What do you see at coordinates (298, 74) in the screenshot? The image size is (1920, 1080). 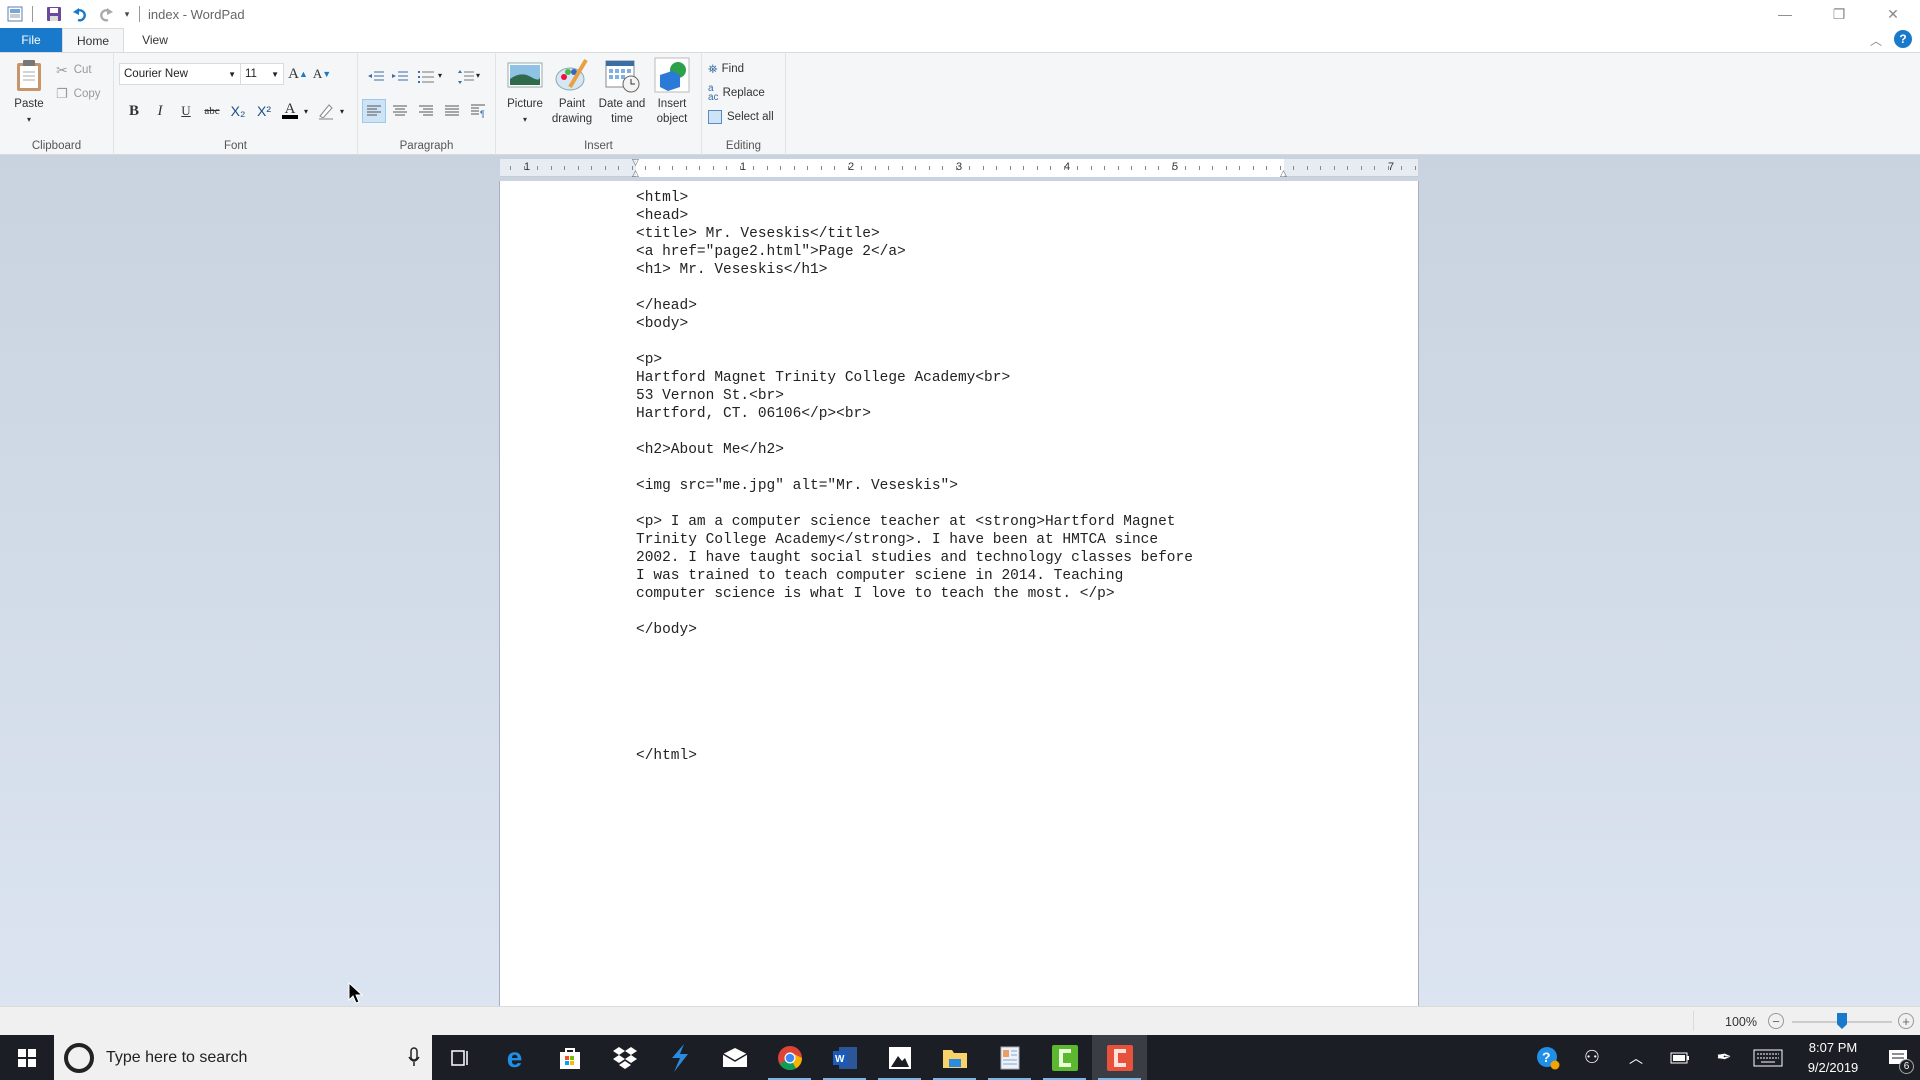 I see `grow-font-button: A ▲` at bounding box center [298, 74].